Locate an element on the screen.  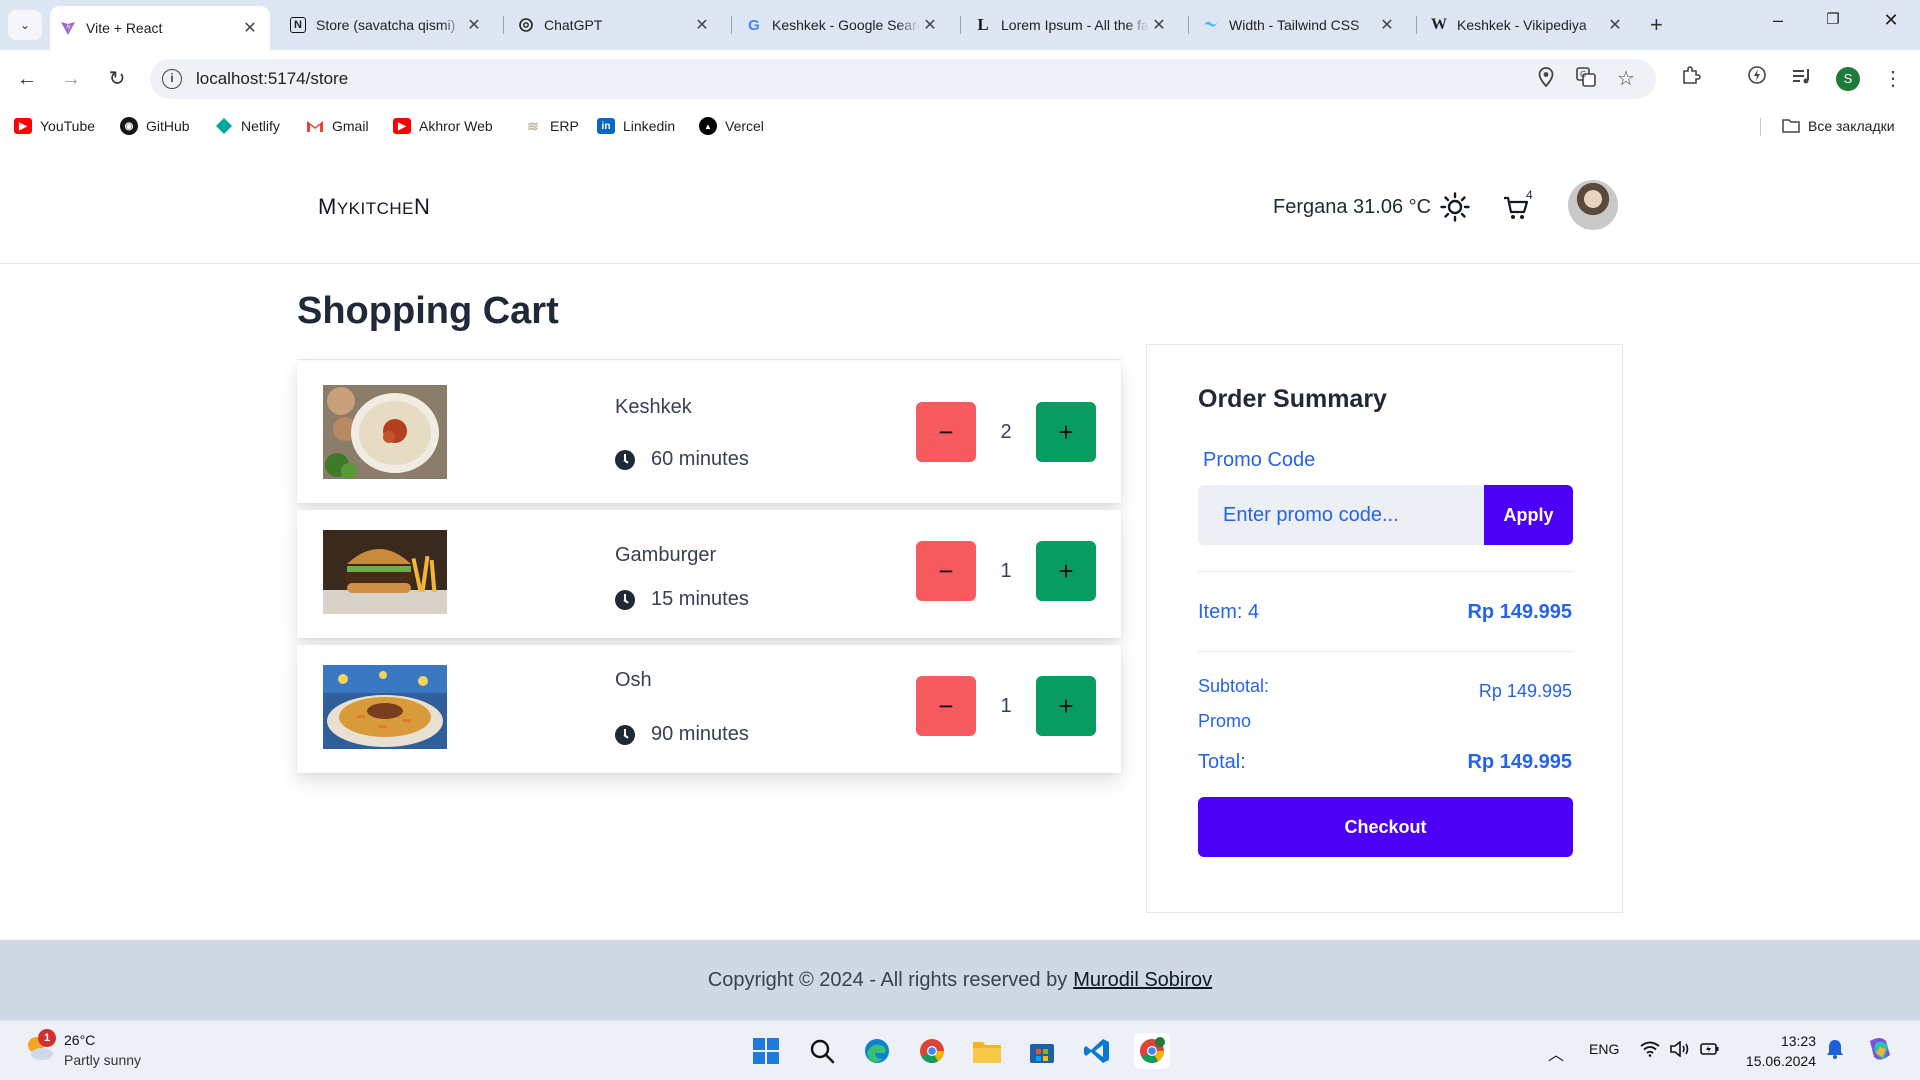
forward-arrow-icon: → is located at coordinates (71, 79).